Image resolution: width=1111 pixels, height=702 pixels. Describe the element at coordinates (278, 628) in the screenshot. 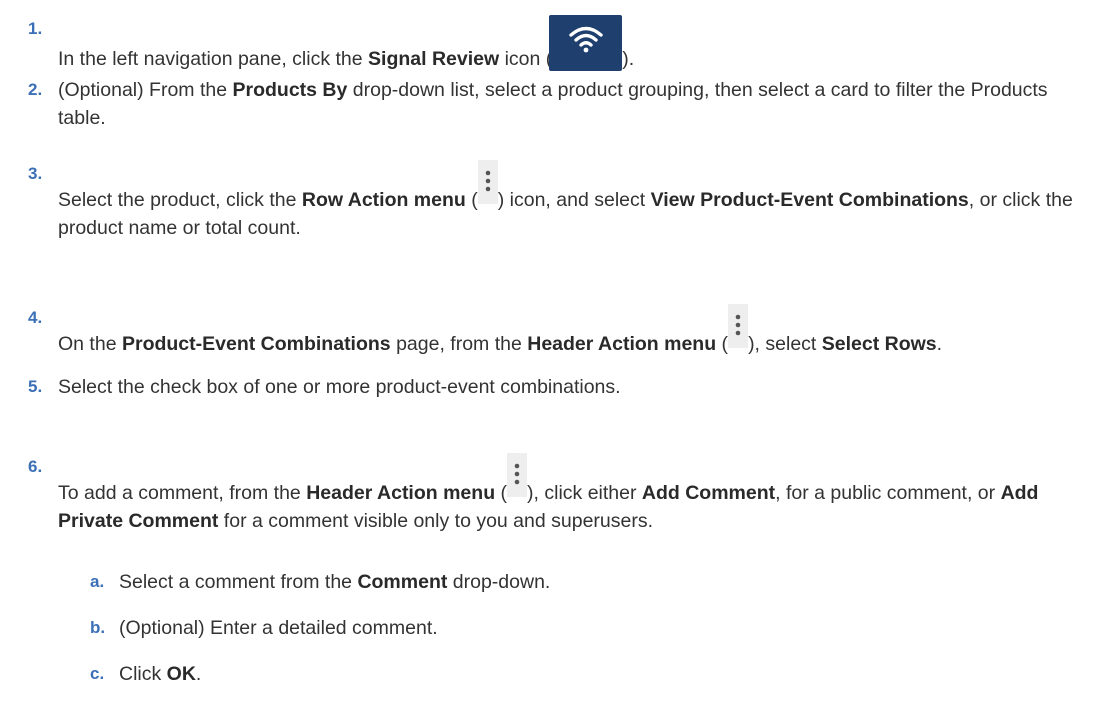

I see `substep-text: (Optional) Enter a detailed comment.` at that location.